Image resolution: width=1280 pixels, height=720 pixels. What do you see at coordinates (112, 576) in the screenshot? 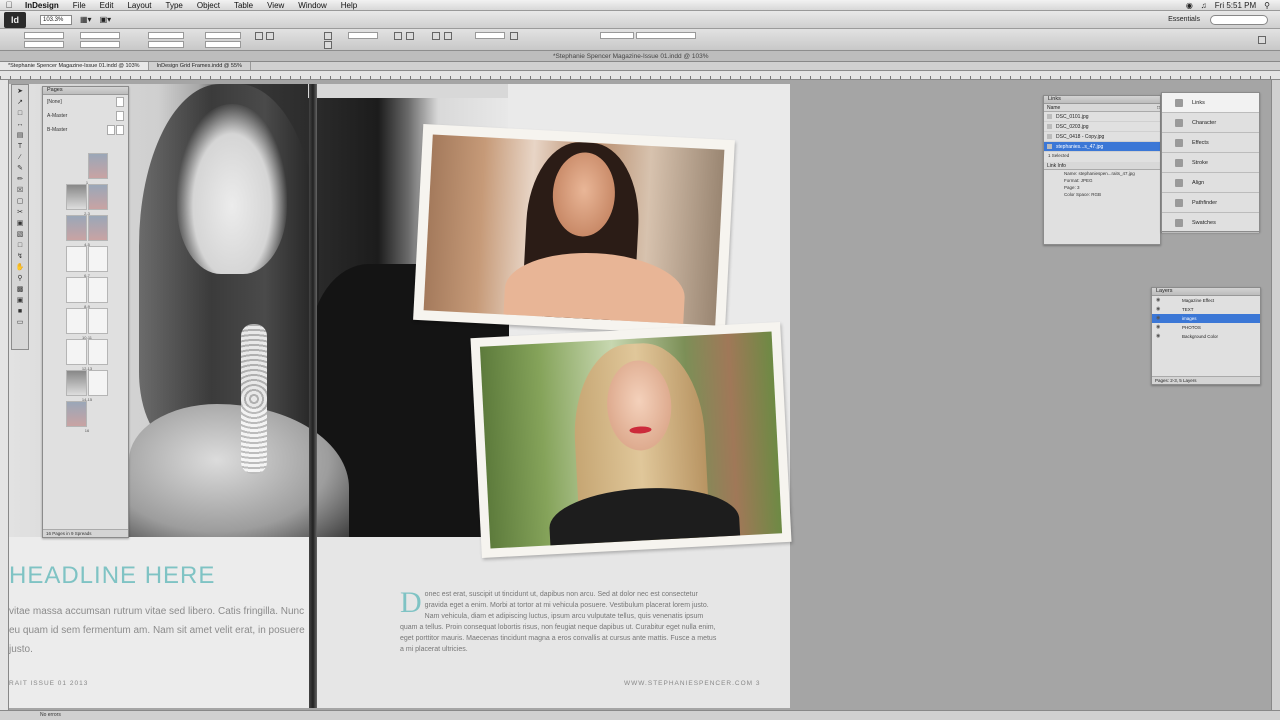
I see `page-headline: HEADLINE HERE` at bounding box center [112, 576].